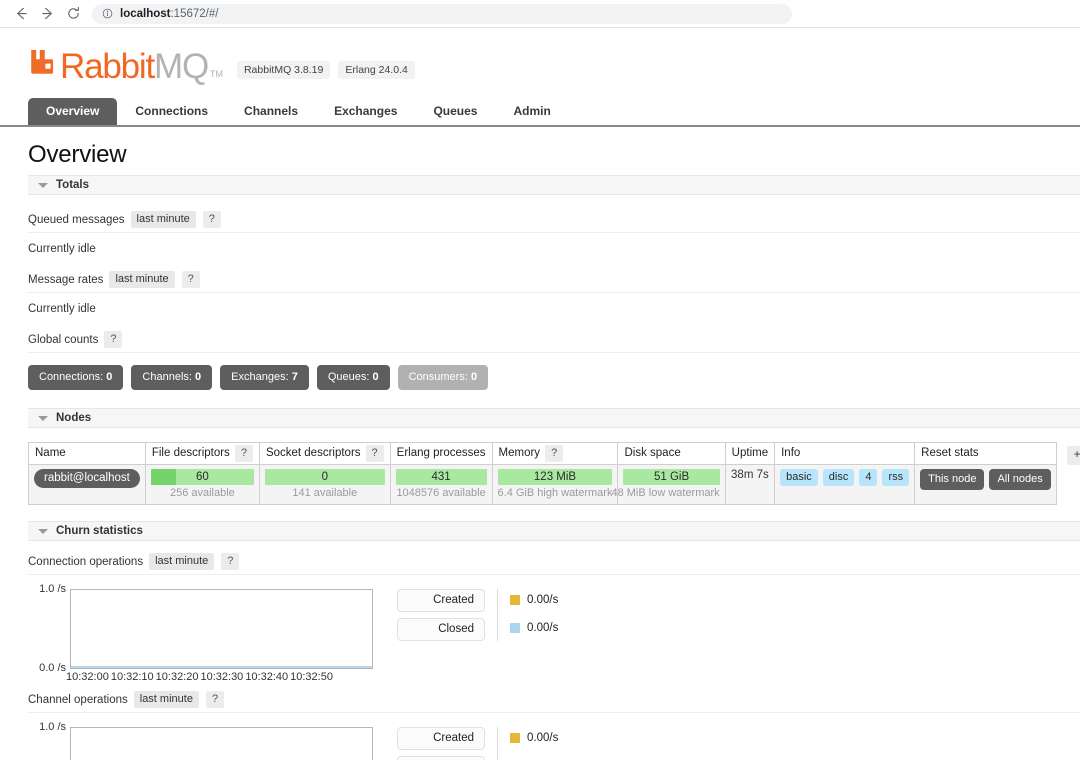 This screenshot has width=1080, height=760. What do you see at coordinates (77, 154) in the screenshot?
I see `page-title: Overview` at bounding box center [77, 154].